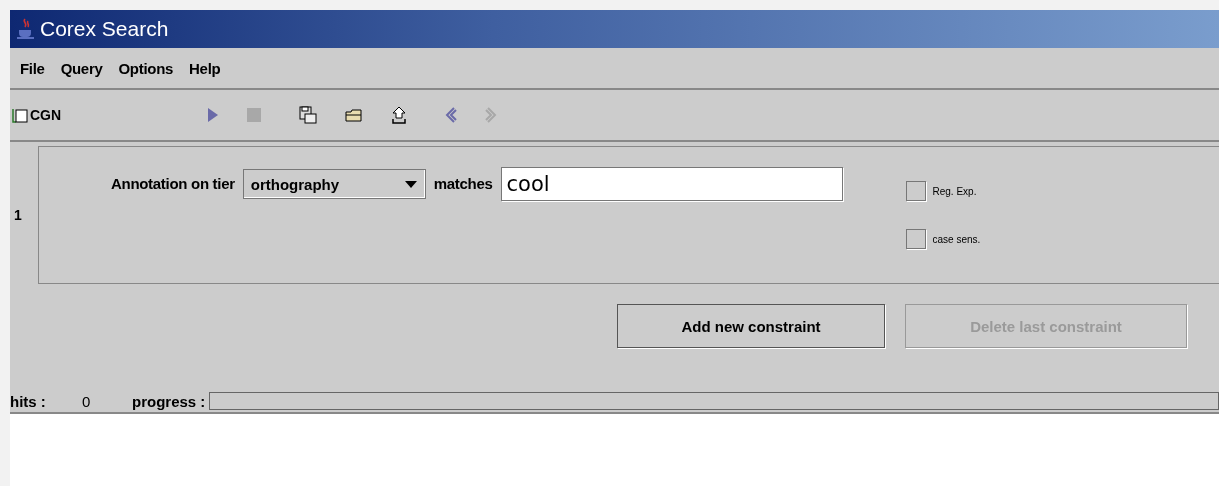 The image size is (1219, 486). What do you see at coordinates (81, 68) in the screenshot?
I see `menu-item: Query` at bounding box center [81, 68].